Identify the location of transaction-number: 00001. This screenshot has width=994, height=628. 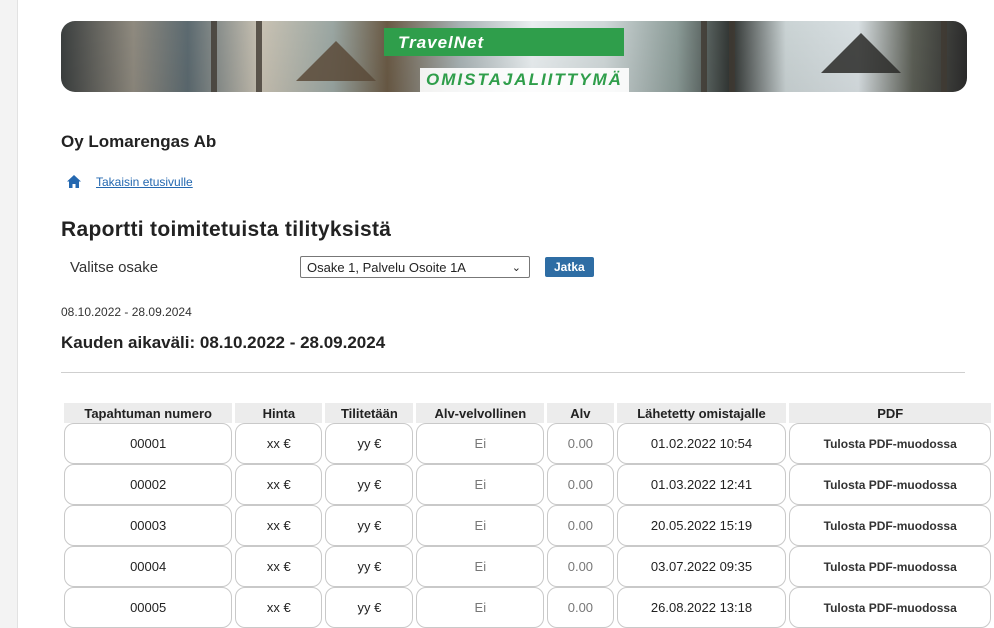
(148, 443).